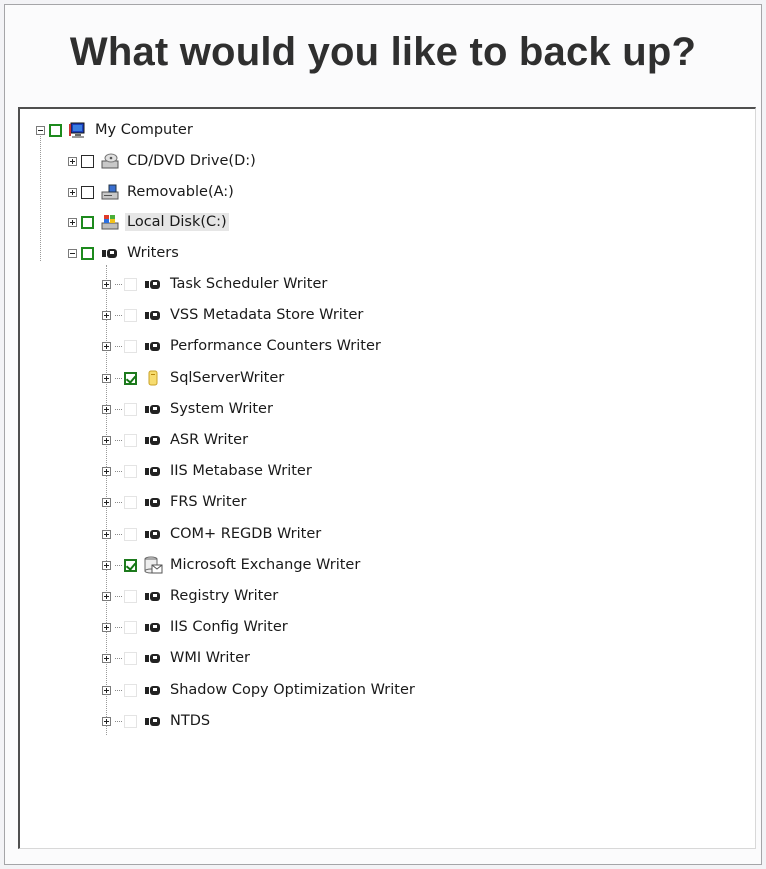 The height and width of the screenshot is (869, 766). Describe the element at coordinates (180, 192) in the screenshot. I see `tree-node-label: Removable(A:)` at that location.